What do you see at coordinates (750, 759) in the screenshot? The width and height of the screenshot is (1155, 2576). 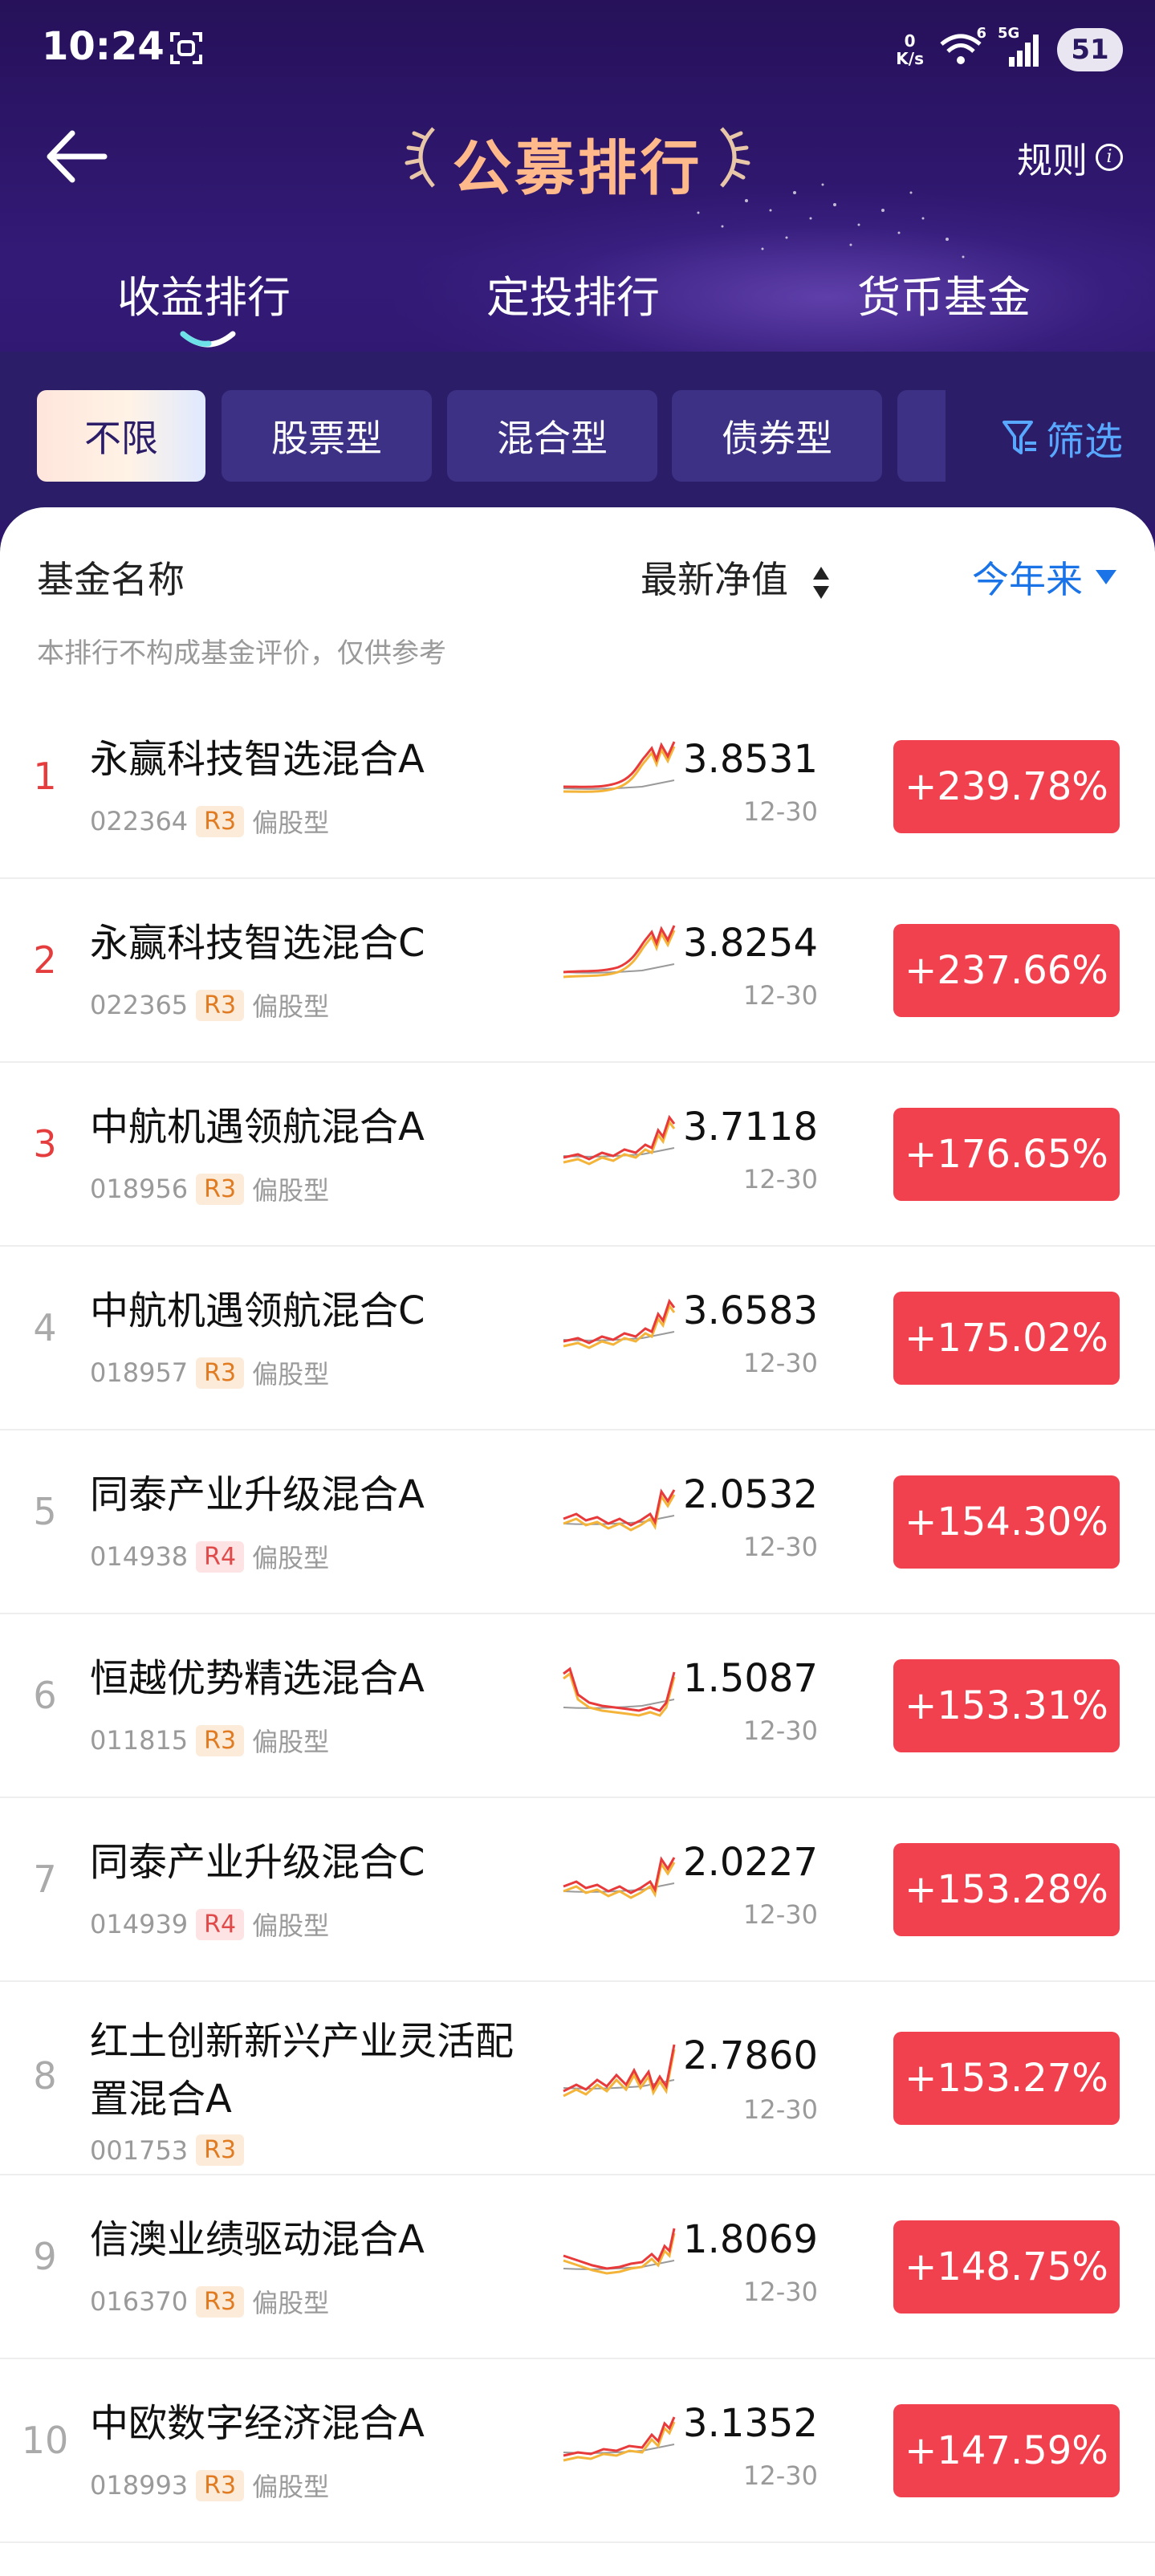 I see `latest-nav: 3.8531` at bounding box center [750, 759].